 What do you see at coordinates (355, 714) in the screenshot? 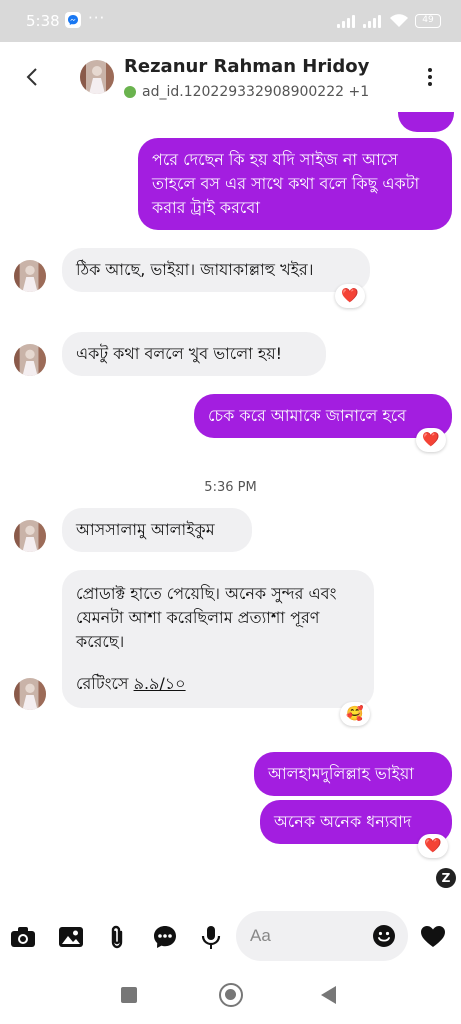
I see `reaction-smiling-hearts: 🥰` at bounding box center [355, 714].